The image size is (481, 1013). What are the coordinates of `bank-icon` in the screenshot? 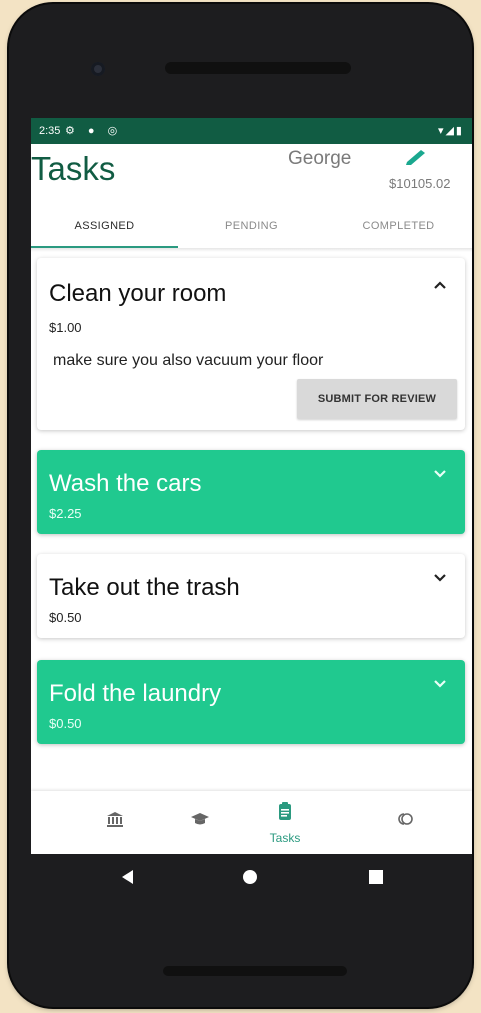 It's located at (115, 819).